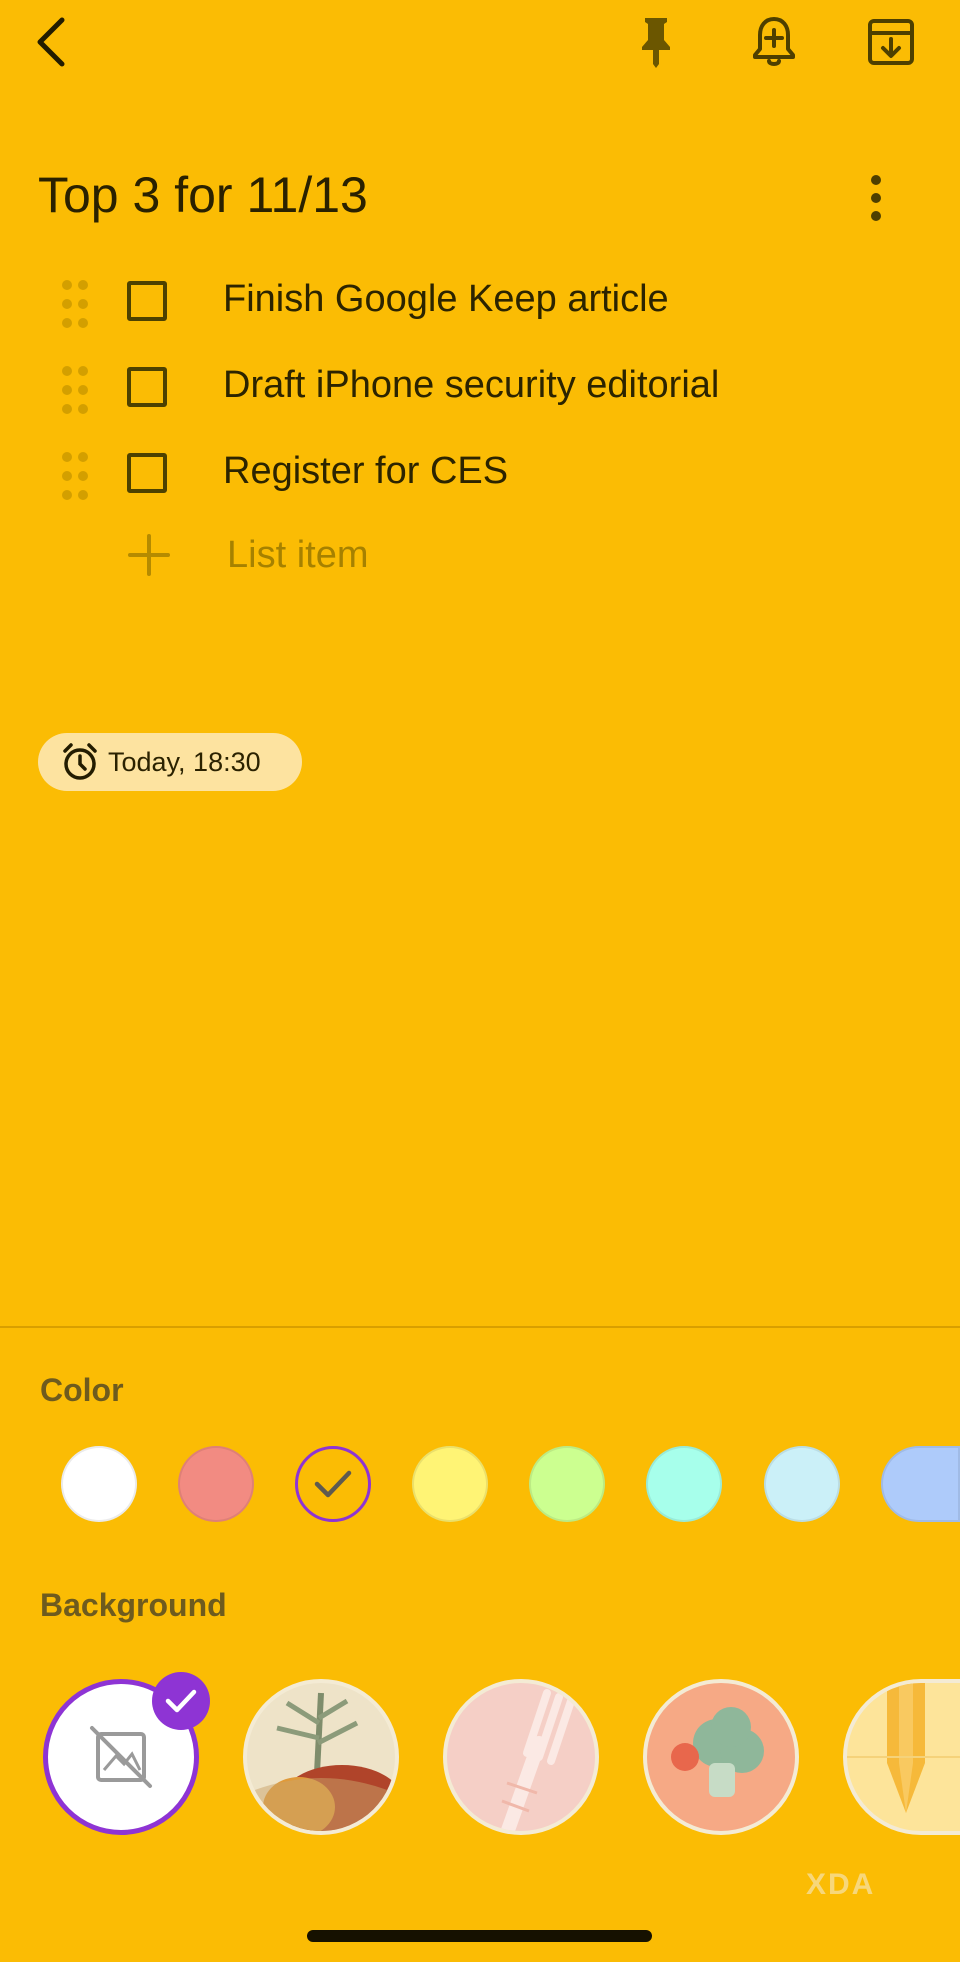 The width and height of the screenshot is (960, 1962). I want to click on background-groceries, so click(321, 1757).